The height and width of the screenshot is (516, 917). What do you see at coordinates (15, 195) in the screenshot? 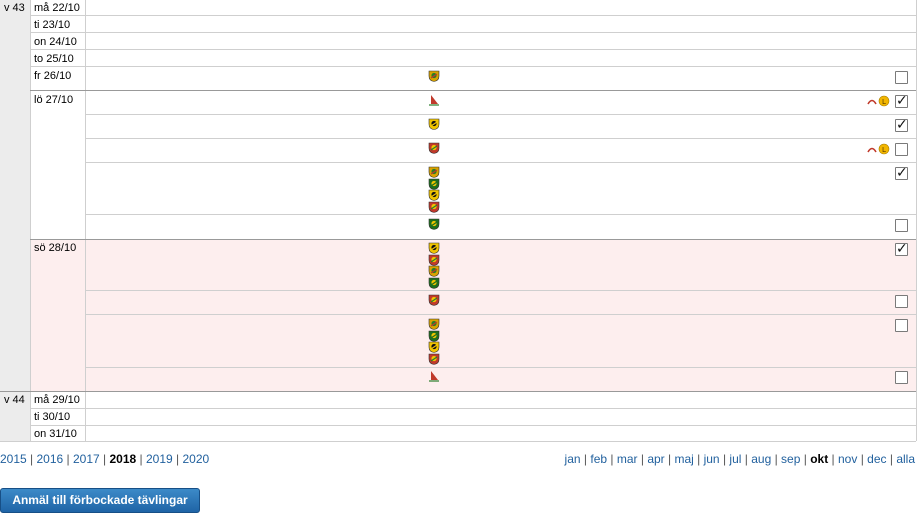
I see `week-cell-v43` at bounding box center [15, 195].